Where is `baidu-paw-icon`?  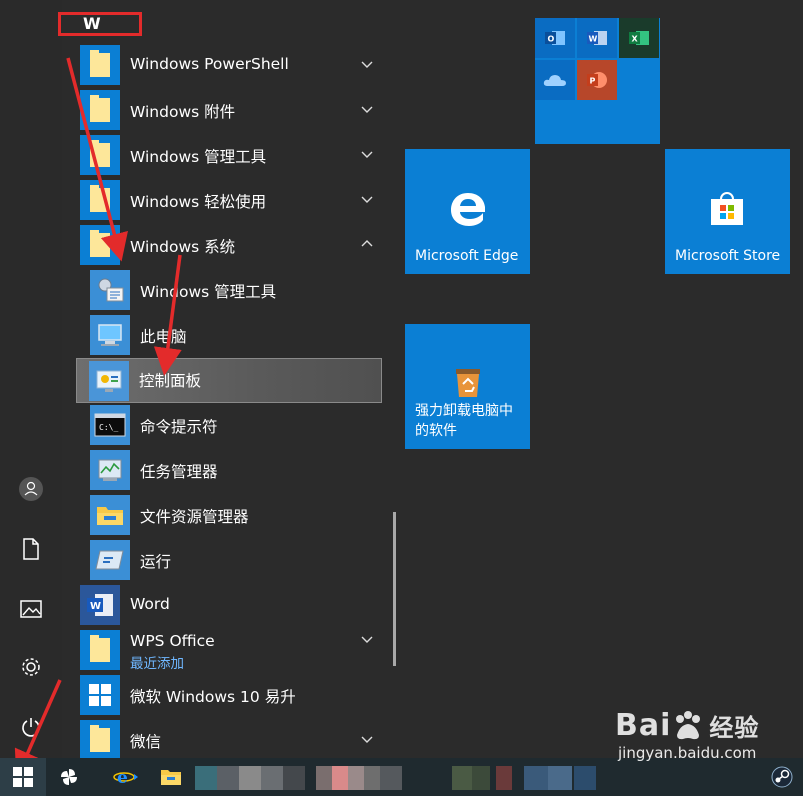 baidu-paw-icon is located at coordinates (688, 724).